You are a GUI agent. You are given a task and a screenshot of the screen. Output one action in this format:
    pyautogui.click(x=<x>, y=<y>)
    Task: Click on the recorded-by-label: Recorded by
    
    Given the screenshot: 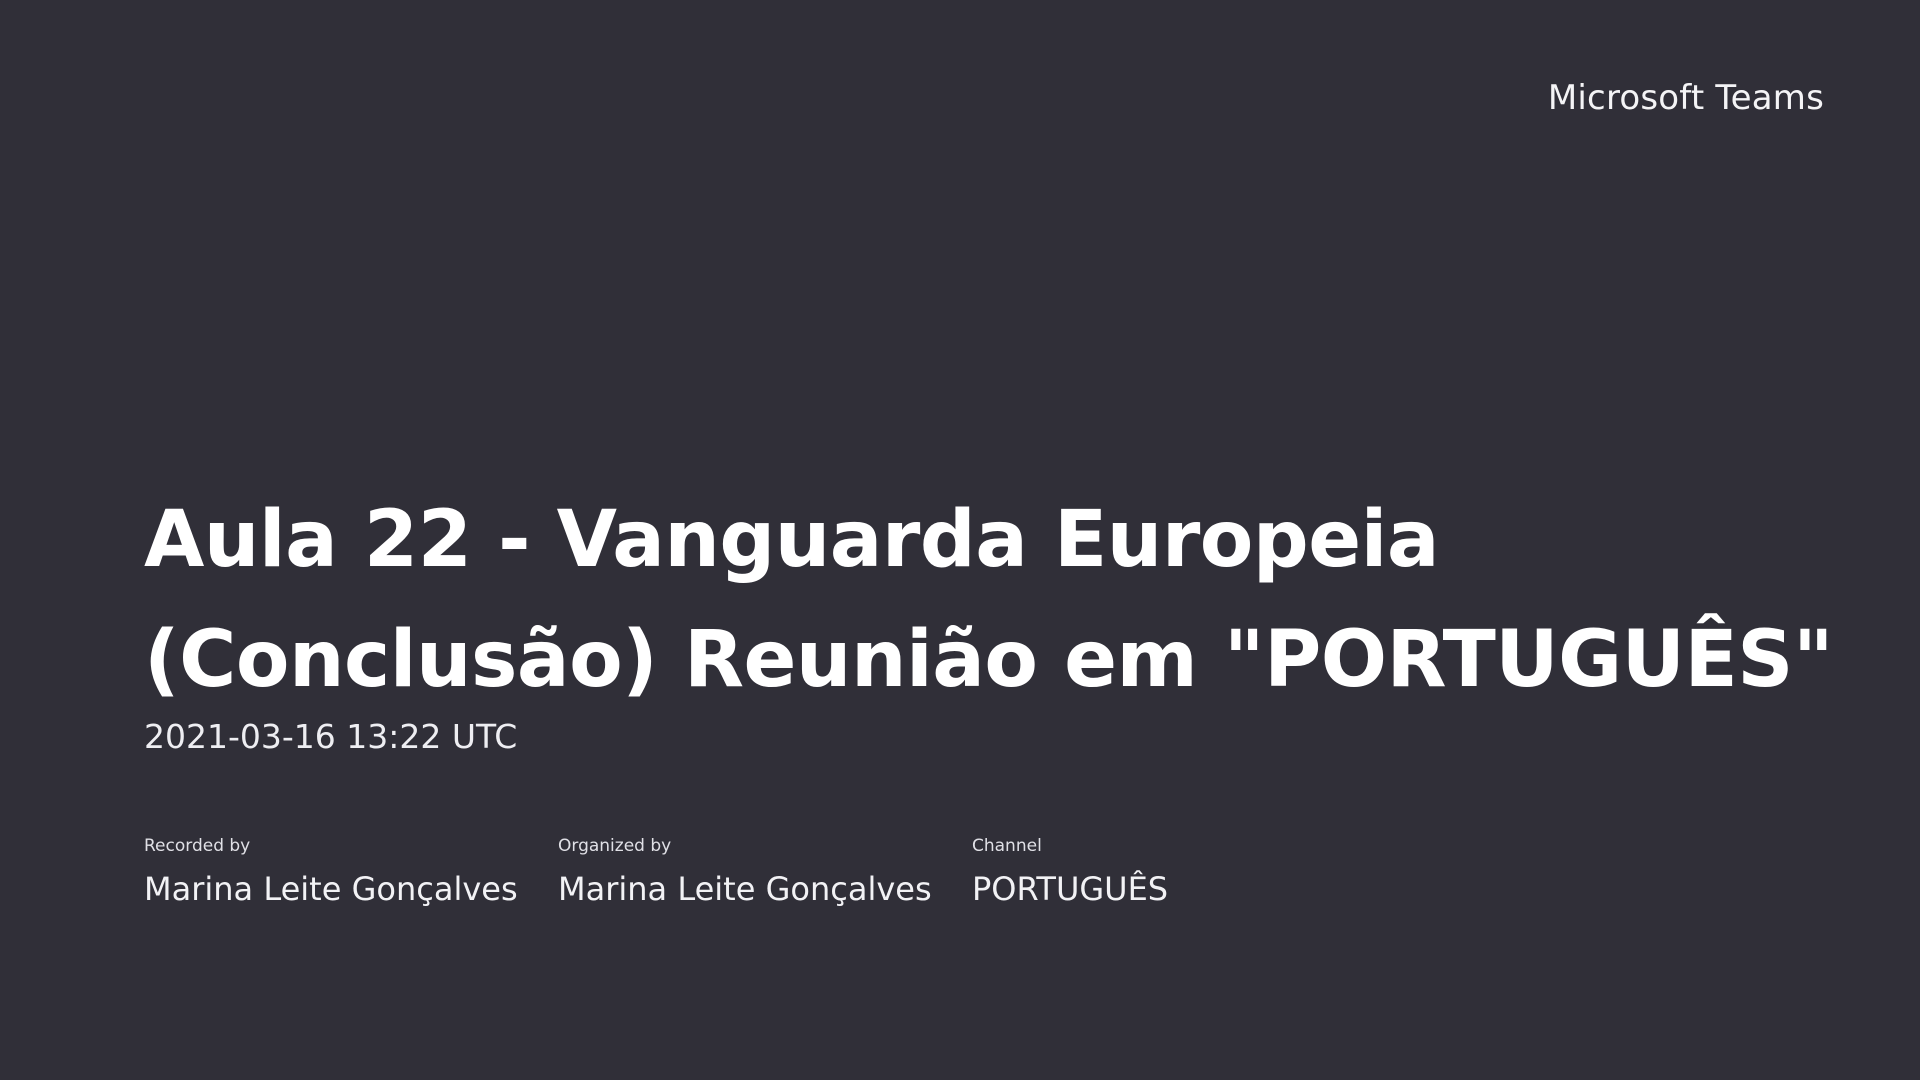 What is the action you would take?
    pyautogui.click(x=197, y=846)
    